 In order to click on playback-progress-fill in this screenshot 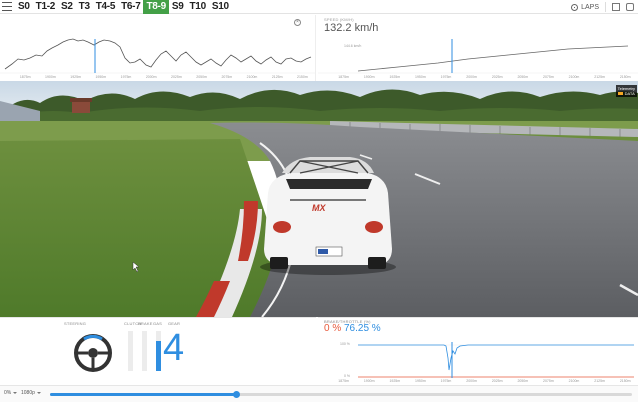, I will do `click(143, 394)`.